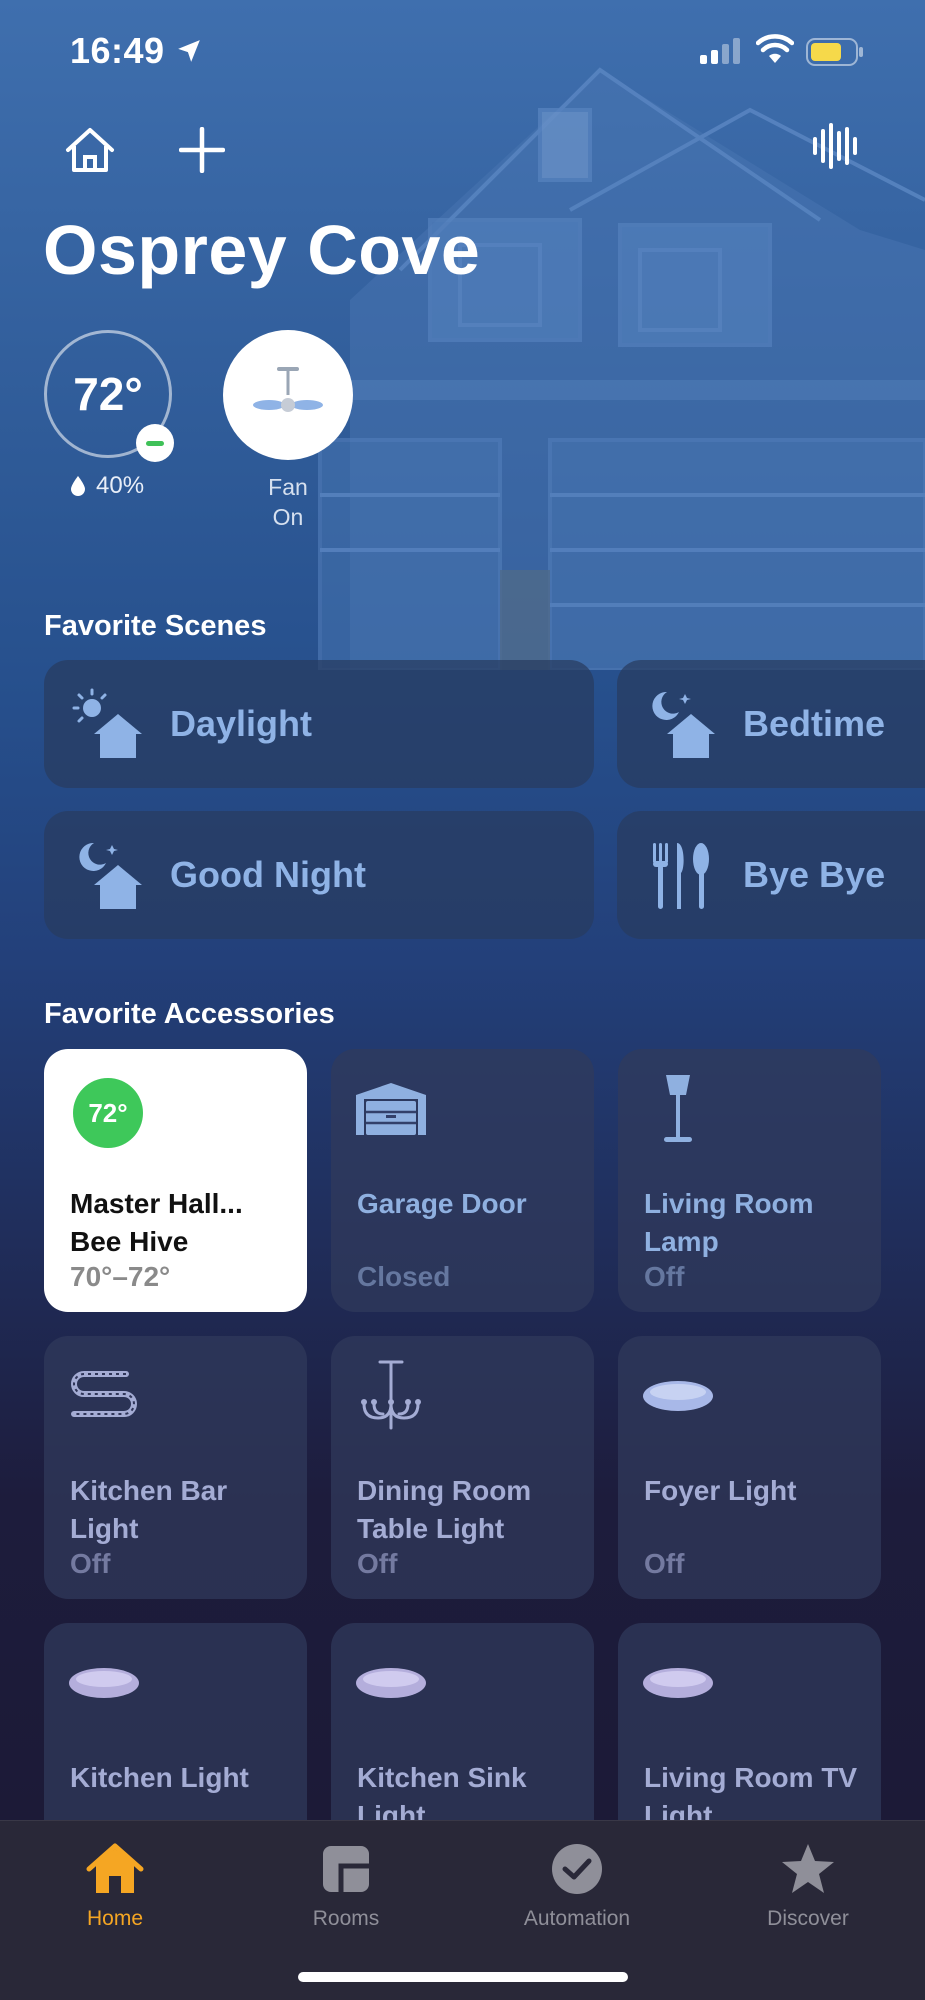 Image resolution: width=925 pixels, height=2000 pixels. What do you see at coordinates (814, 874) in the screenshot?
I see `scene-label: Bye Bye` at bounding box center [814, 874].